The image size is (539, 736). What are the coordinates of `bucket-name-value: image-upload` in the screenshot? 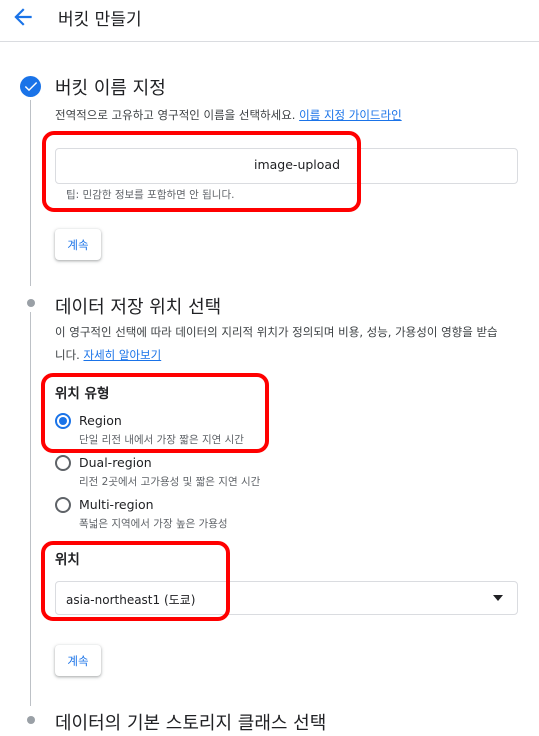 It's located at (297, 164).